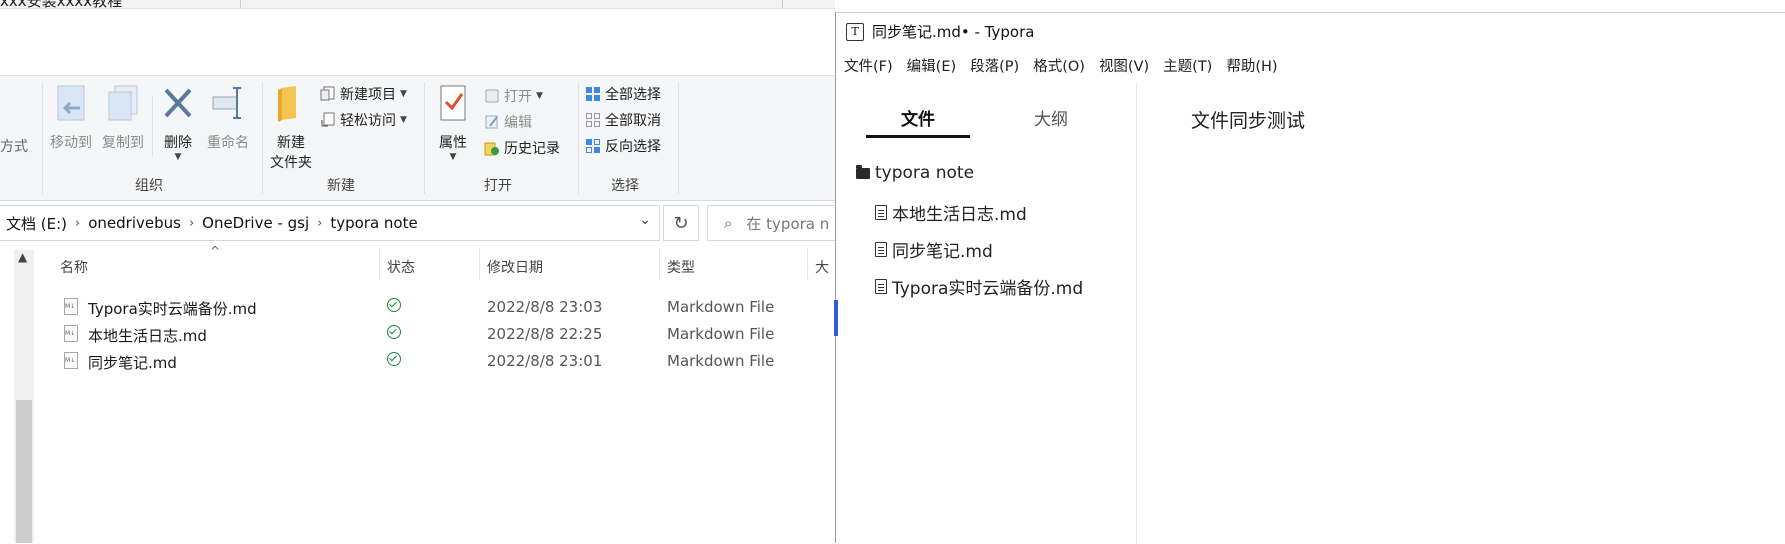 The height and width of the screenshot is (544, 1785). Describe the element at coordinates (681, 267) in the screenshot. I see `column-header-type: 类型` at that location.